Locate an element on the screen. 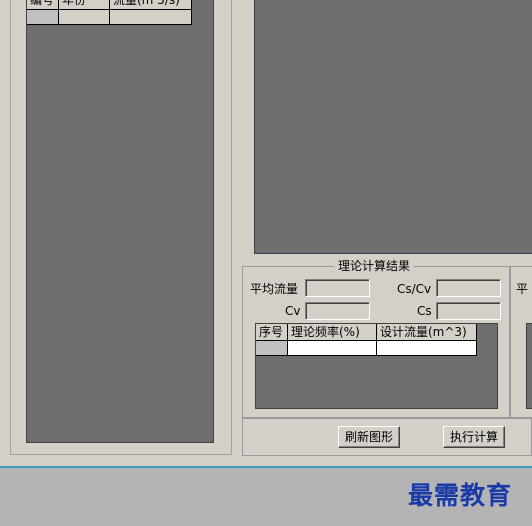 The image size is (532, 526). col-header-id: 编号 is located at coordinates (43, 5).